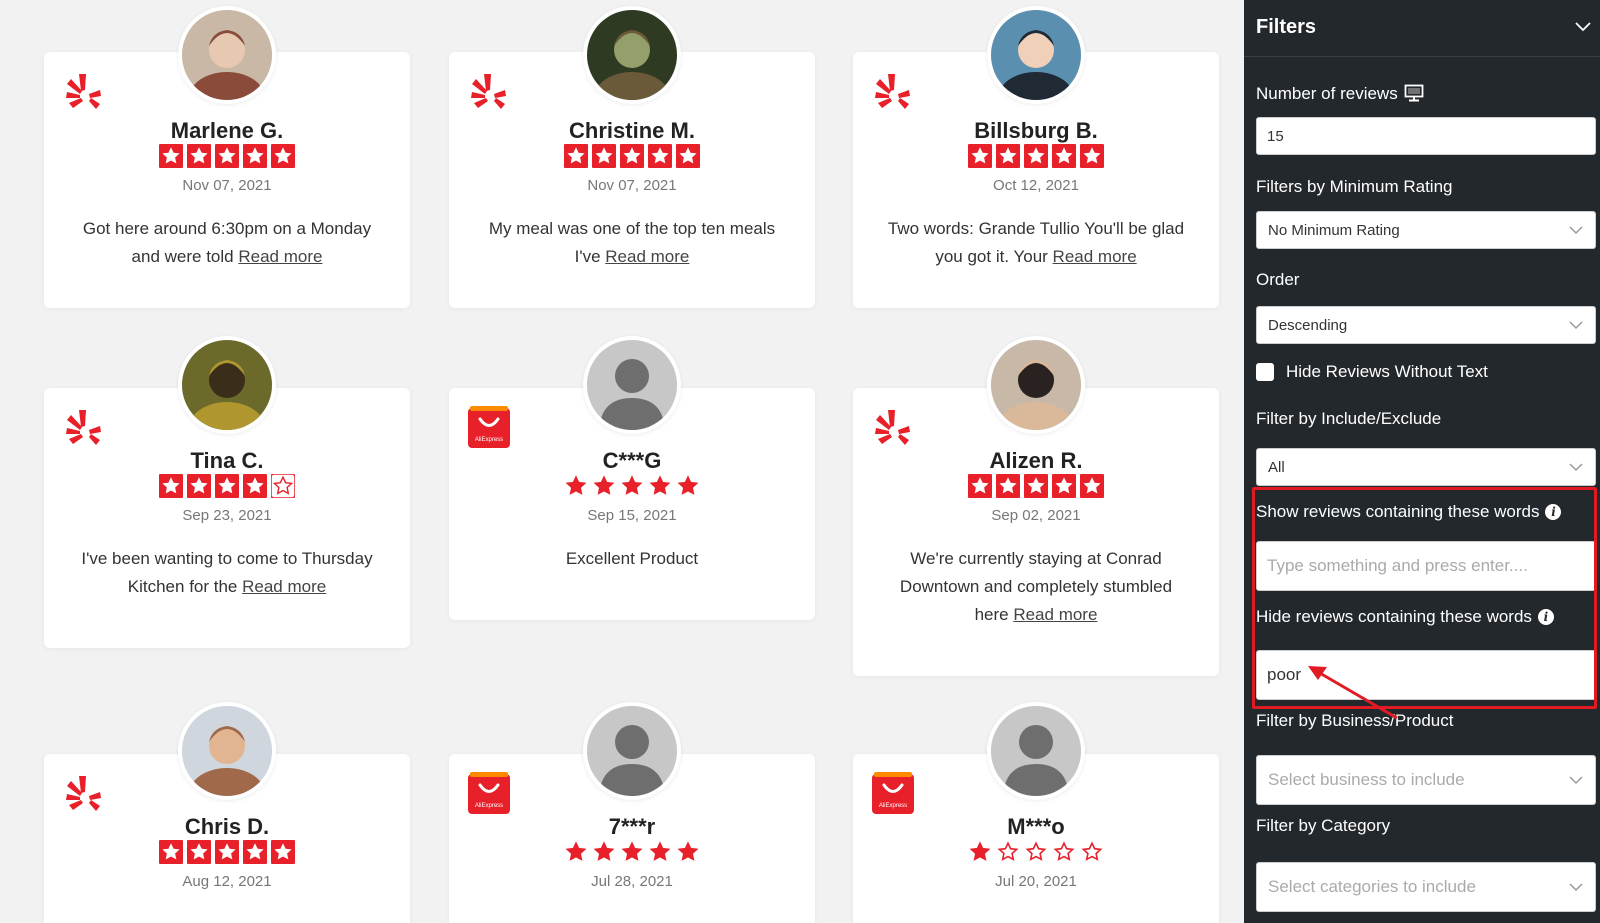 This screenshot has width=1600, height=923. Describe the element at coordinates (1036, 826) in the screenshot. I see `reviewer-name: M***o` at that location.